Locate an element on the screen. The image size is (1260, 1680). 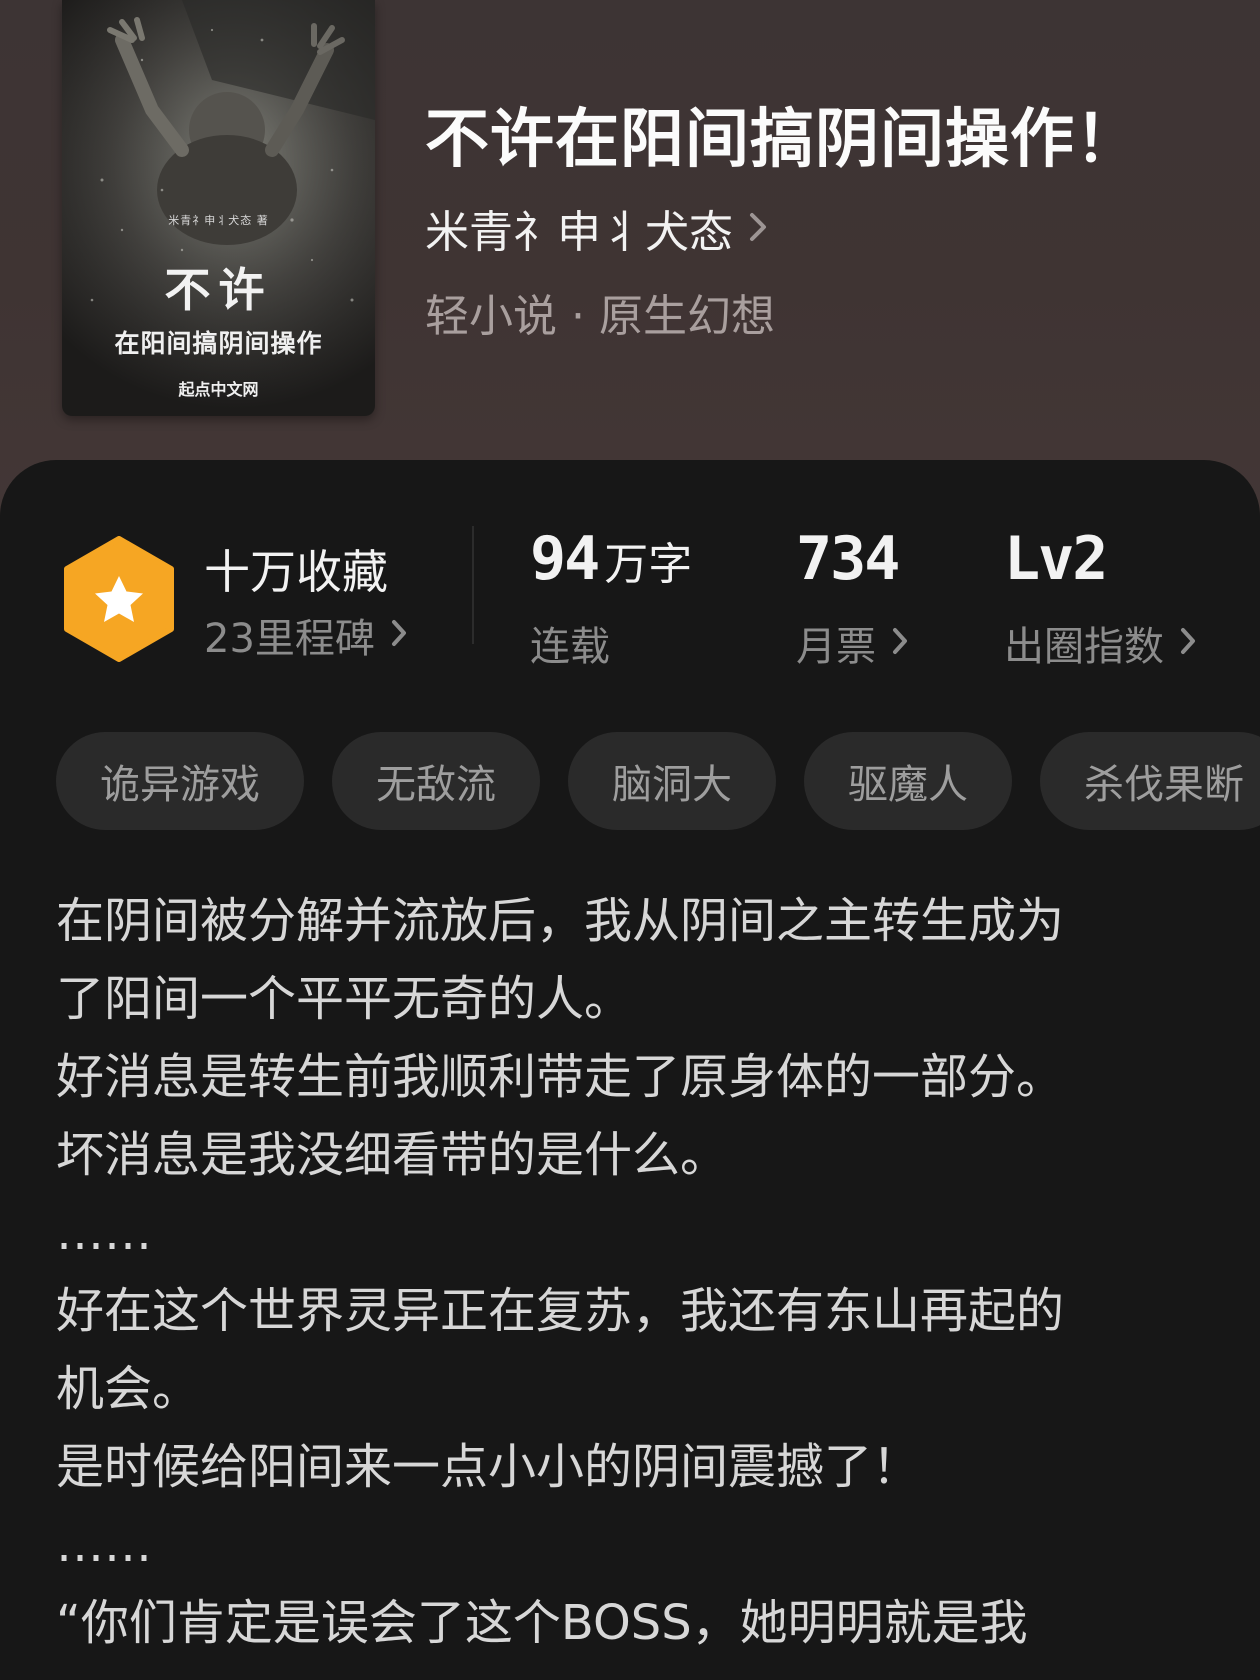
tag-chip: 驱魔人 is located at coordinates (908, 781).